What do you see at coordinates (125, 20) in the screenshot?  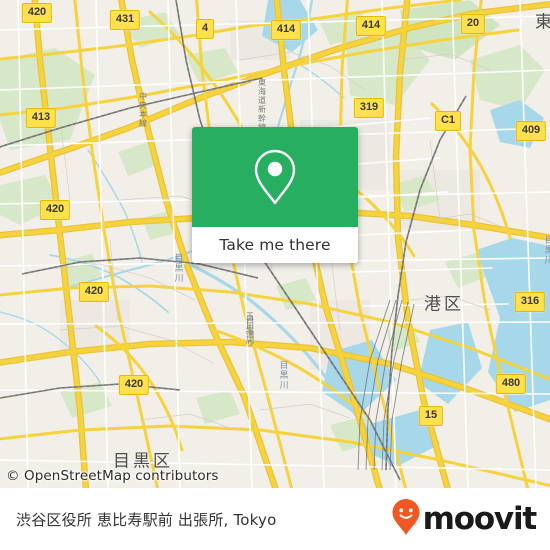 I see `road-shield: 431` at bounding box center [125, 20].